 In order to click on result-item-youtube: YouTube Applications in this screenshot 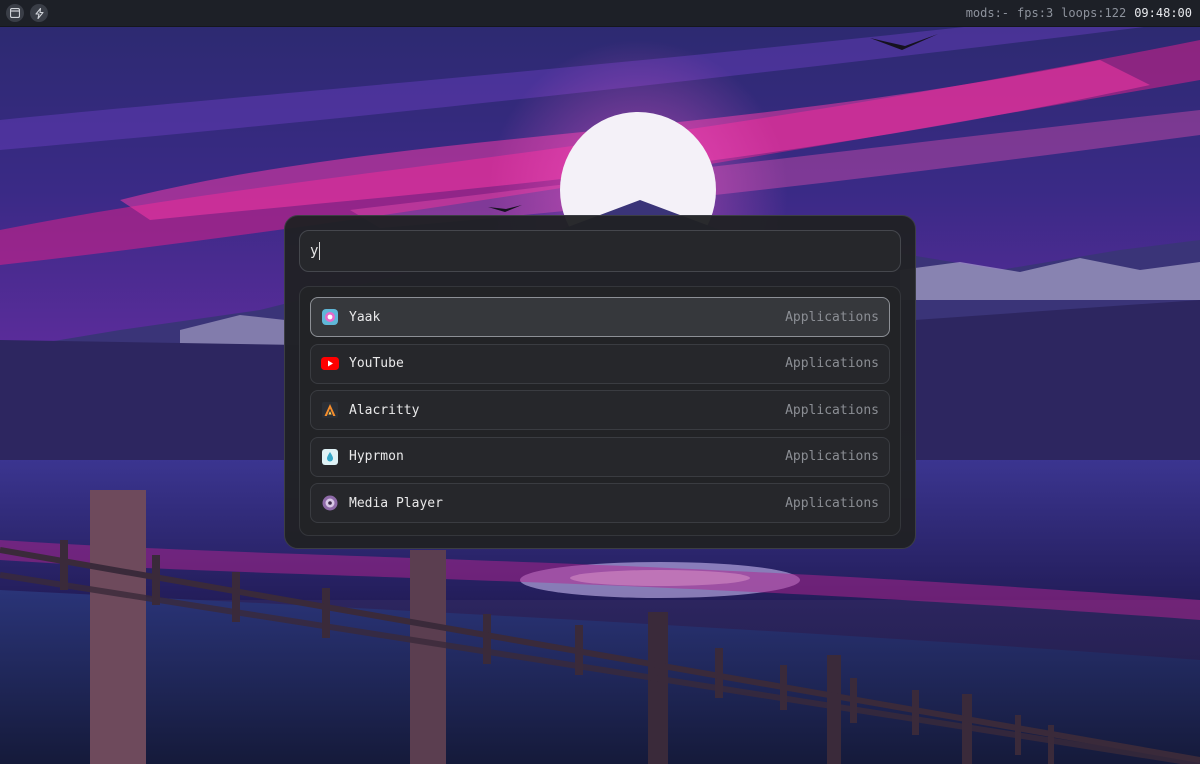, I will do `click(600, 363)`.